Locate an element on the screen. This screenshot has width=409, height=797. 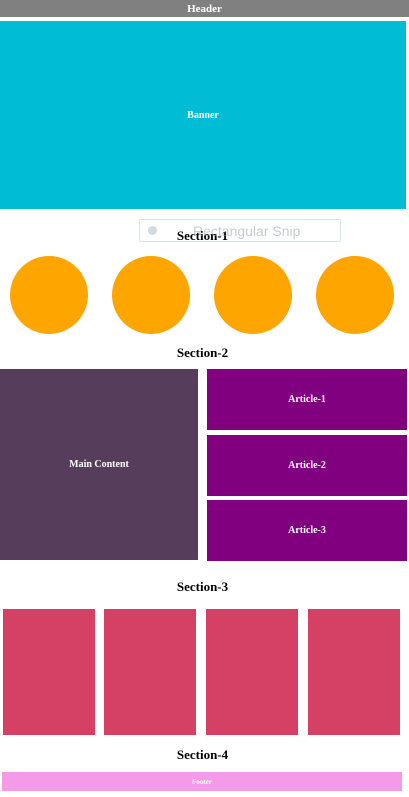
main-content-label: Main Content is located at coordinates (99, 464).